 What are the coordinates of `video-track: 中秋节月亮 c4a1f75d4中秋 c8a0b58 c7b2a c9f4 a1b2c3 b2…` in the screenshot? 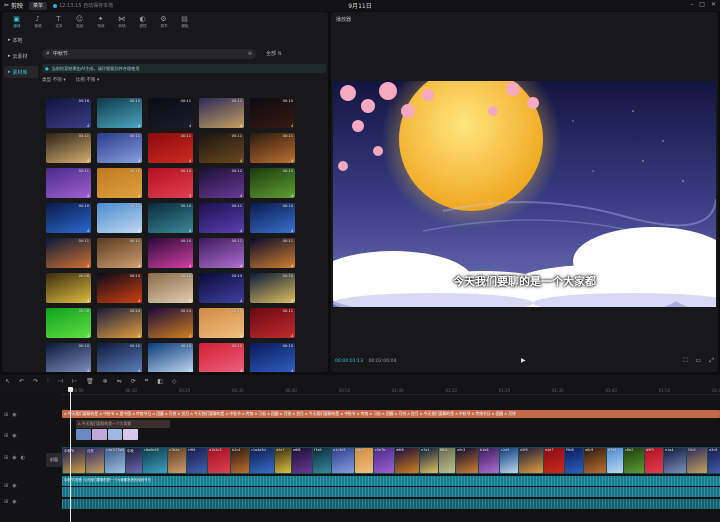 It's located at (391, 460).